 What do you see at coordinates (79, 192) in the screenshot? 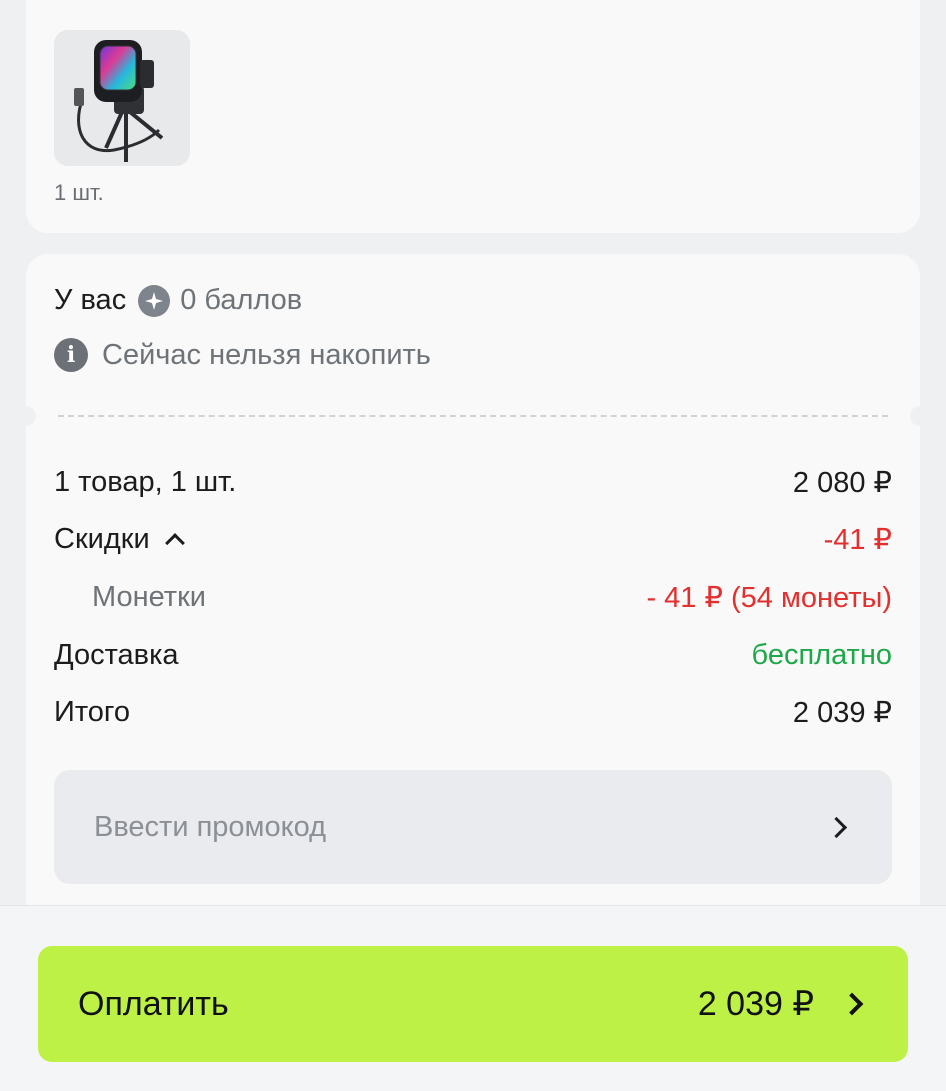
I see `product-quantity: 1 шт.` at bounding box center [79, 192].